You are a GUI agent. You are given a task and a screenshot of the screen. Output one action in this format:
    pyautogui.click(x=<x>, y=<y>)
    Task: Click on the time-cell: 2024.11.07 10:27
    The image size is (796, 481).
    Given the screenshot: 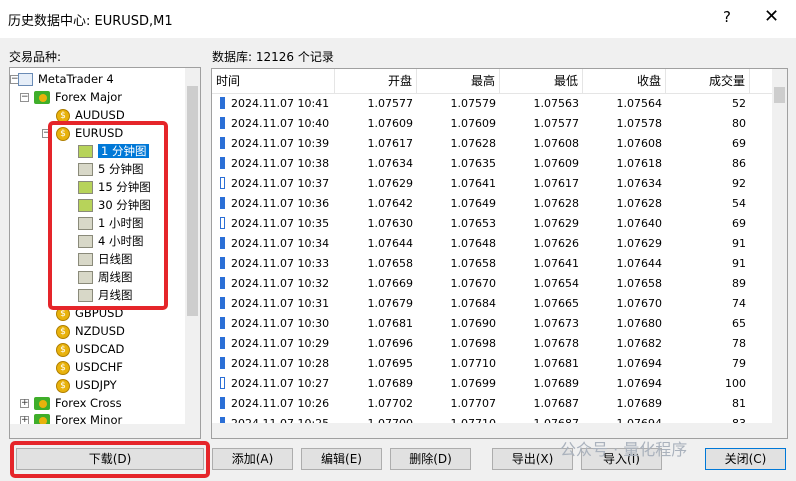 What is the action you would take?
    pyautogui.click(x=273, y=384)
    